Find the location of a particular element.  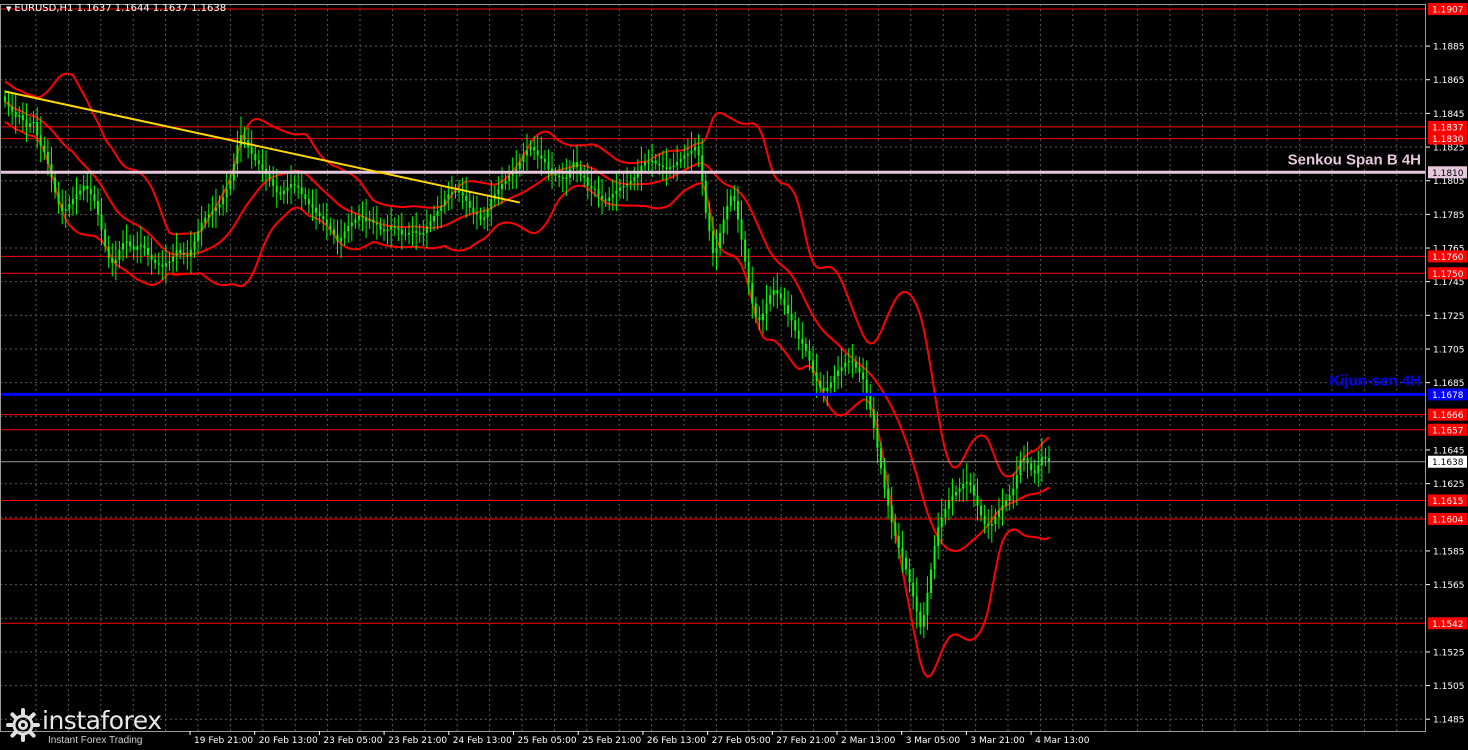

y-tick-label: 1.1705 is located at coordinates (1449, 350).